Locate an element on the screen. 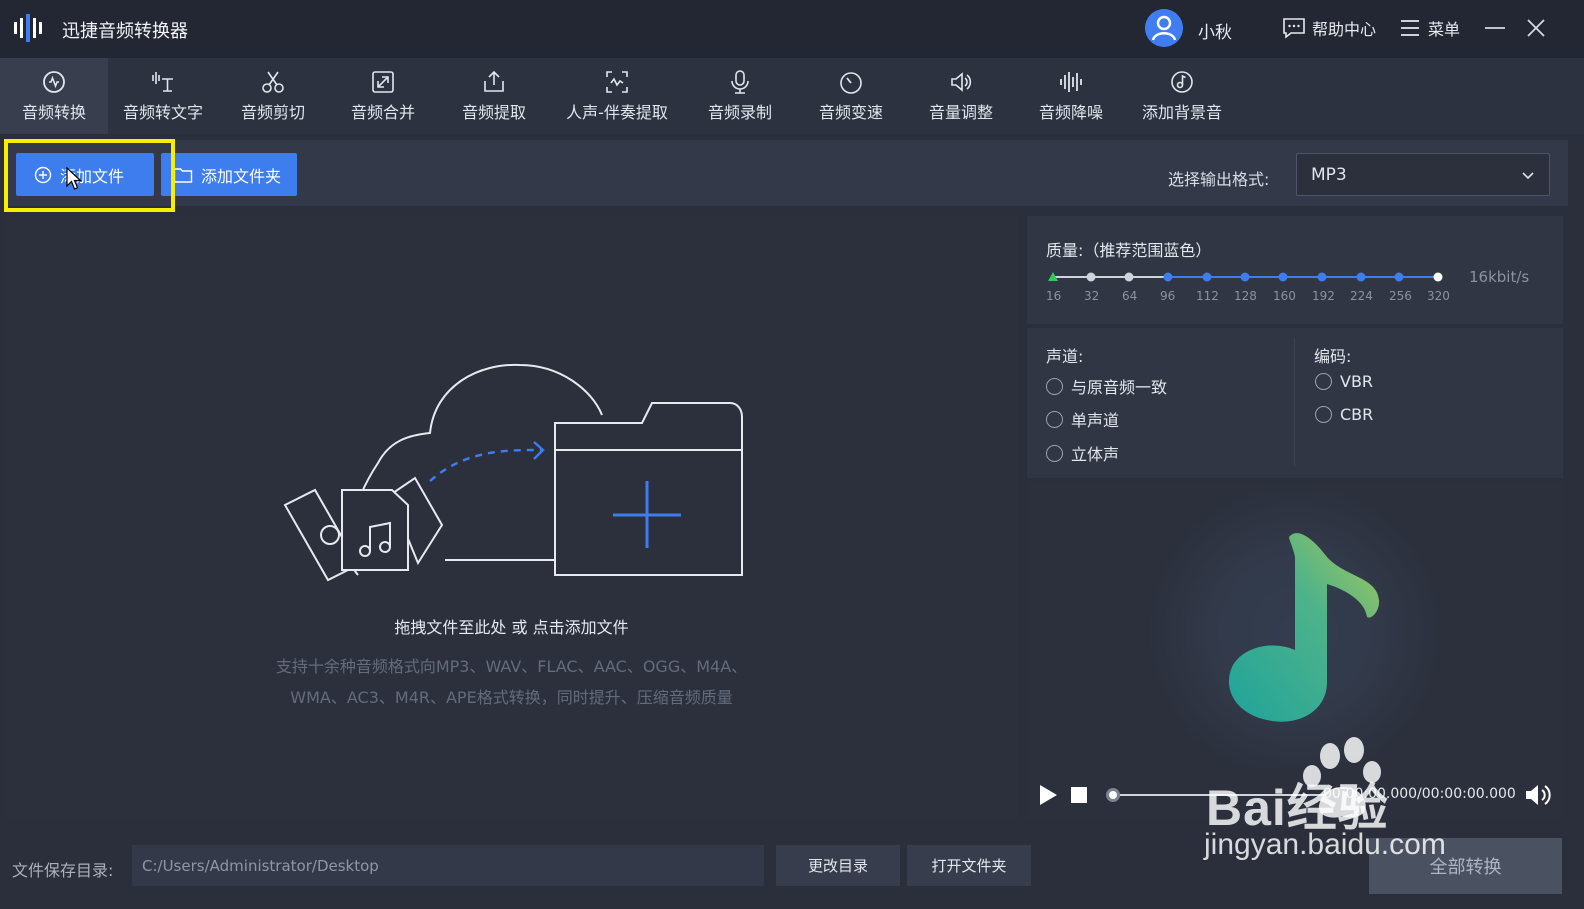  tool-label: 音量调整 is located at coordinates (960, 112).